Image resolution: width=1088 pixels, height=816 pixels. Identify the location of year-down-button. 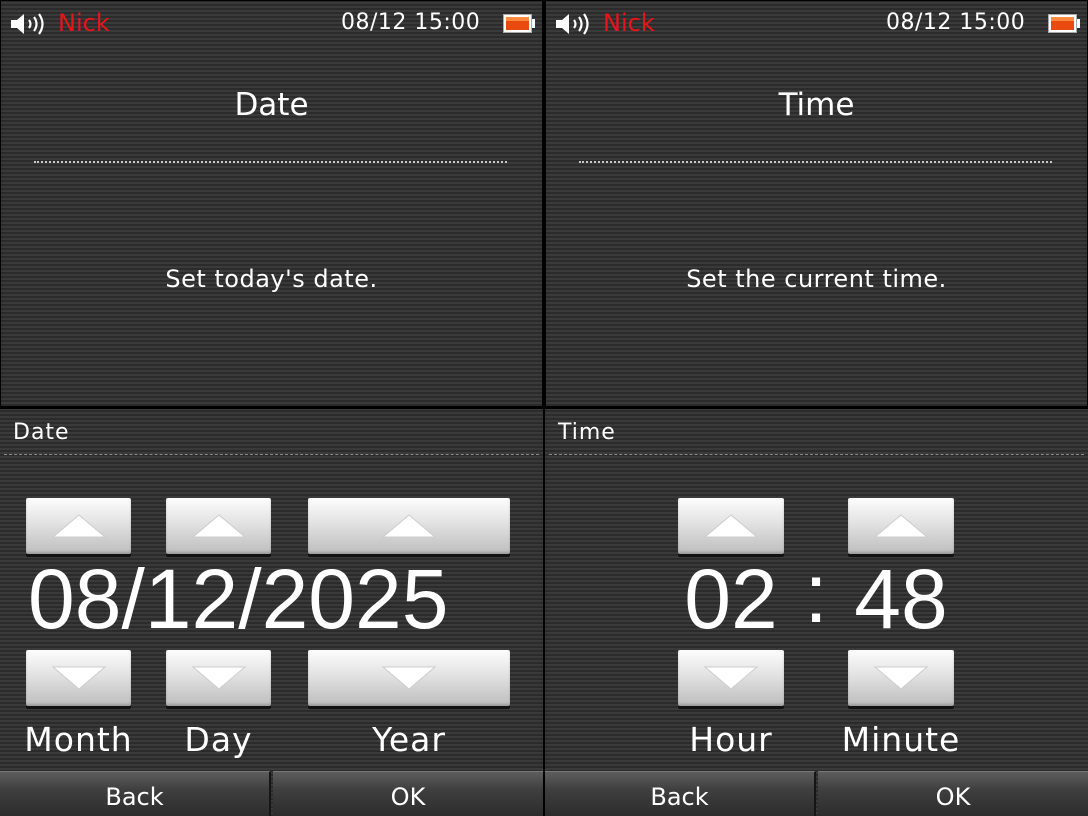
(409, 678).